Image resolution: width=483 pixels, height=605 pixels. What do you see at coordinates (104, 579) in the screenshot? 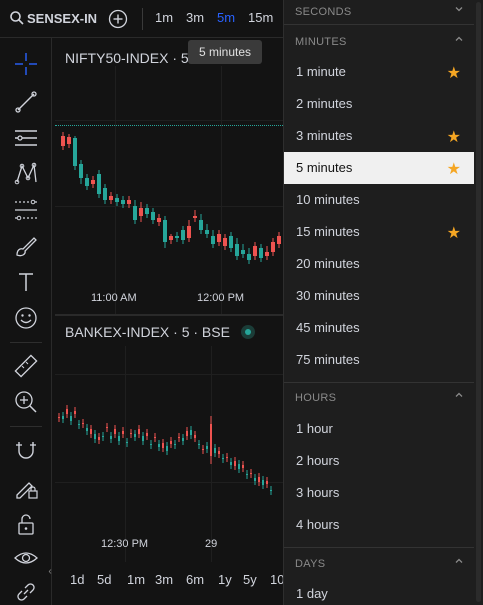
I see `range-5d-button: 5d` at bounding box center [104, 579].